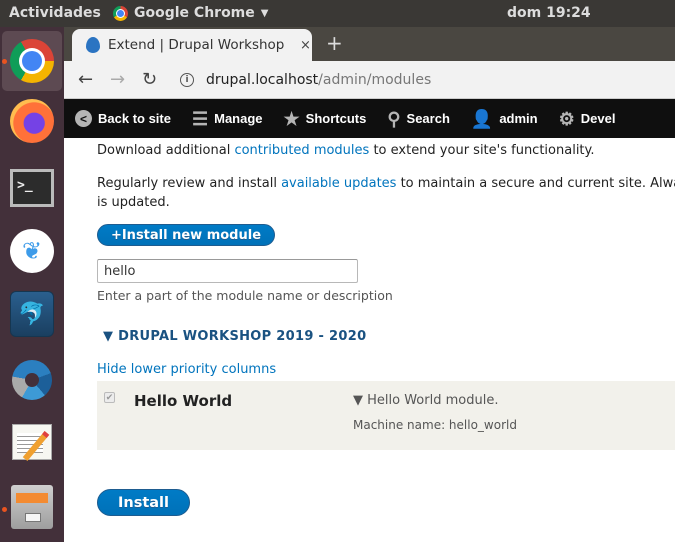 Image resolution: width=675 pixels, height=542 pixels. What do you see at coordinates (428, 118) in the screenshot?
I see `toolbar-label: Search` at bounding box center [428, 118].